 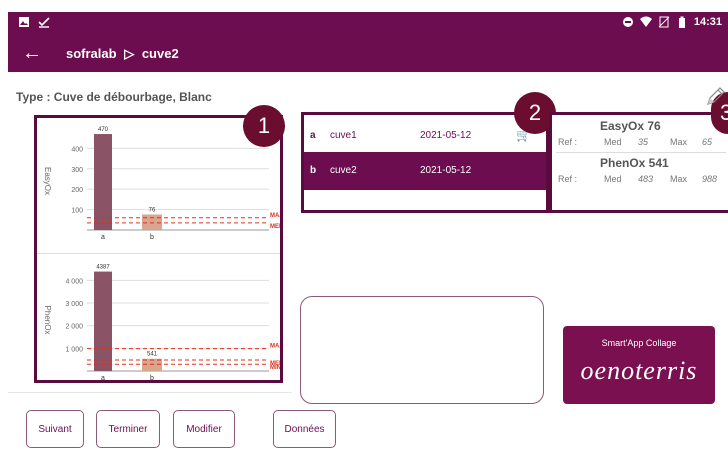 What do you see at coordinates (128, 429) in the screenshot?
I see `finish-button: Terminer` at bounding box center [128, 429].